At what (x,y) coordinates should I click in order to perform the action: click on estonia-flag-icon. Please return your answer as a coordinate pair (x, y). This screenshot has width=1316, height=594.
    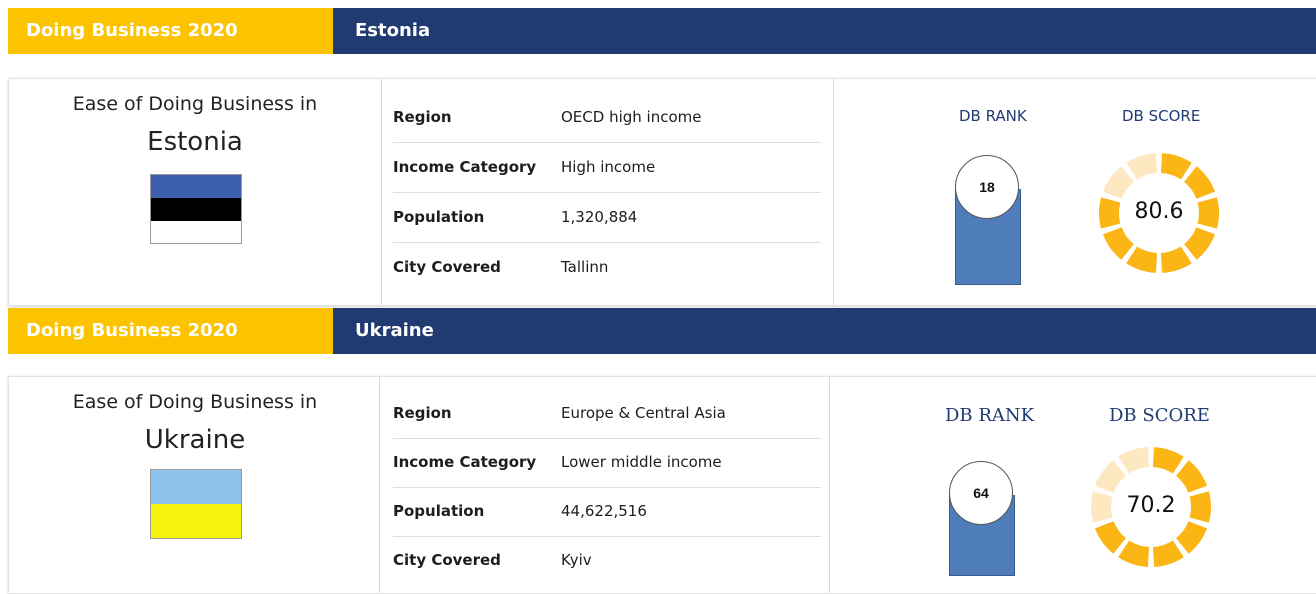
    Looking at the image, I should click on (196, 209).